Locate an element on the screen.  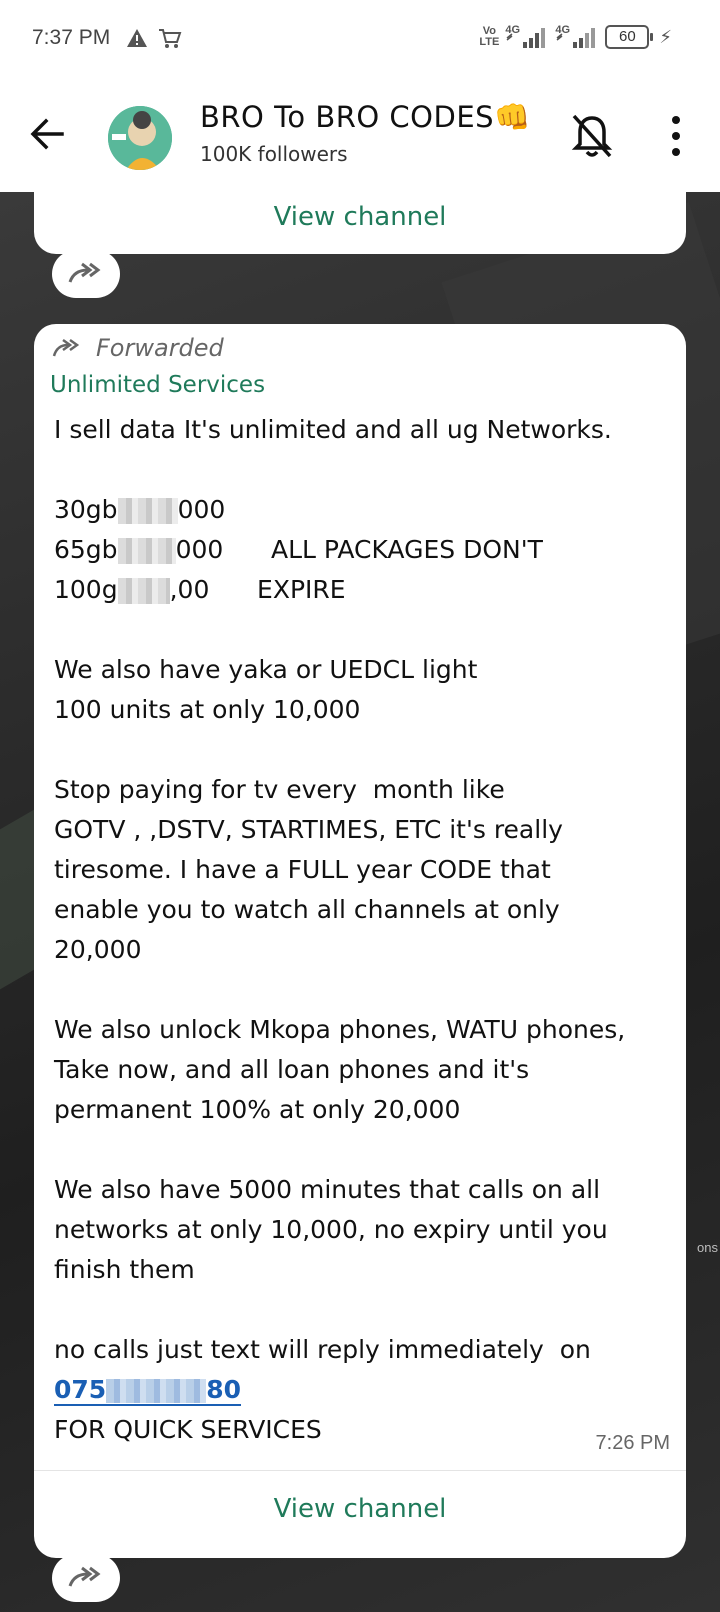
phone-number-link: 075 80 is located at coordinates (147, 1390).